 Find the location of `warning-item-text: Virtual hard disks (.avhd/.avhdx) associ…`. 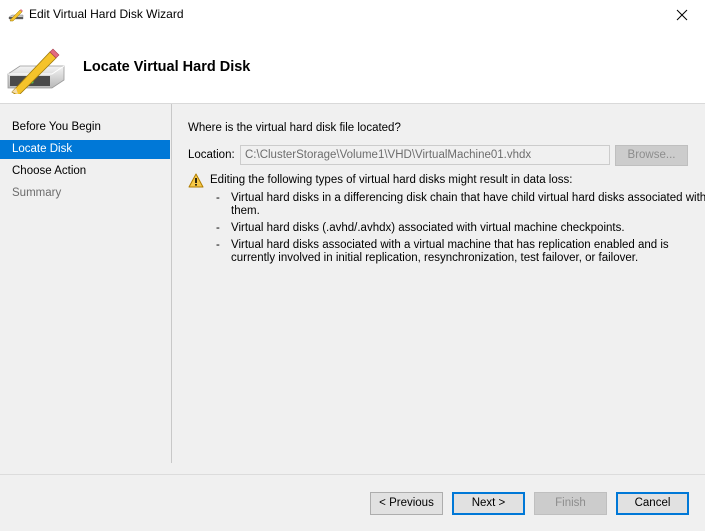

warning-item-text: Virtual hard disks (.avhd/.avhdx) associ… is located at coordinates (428, 228).